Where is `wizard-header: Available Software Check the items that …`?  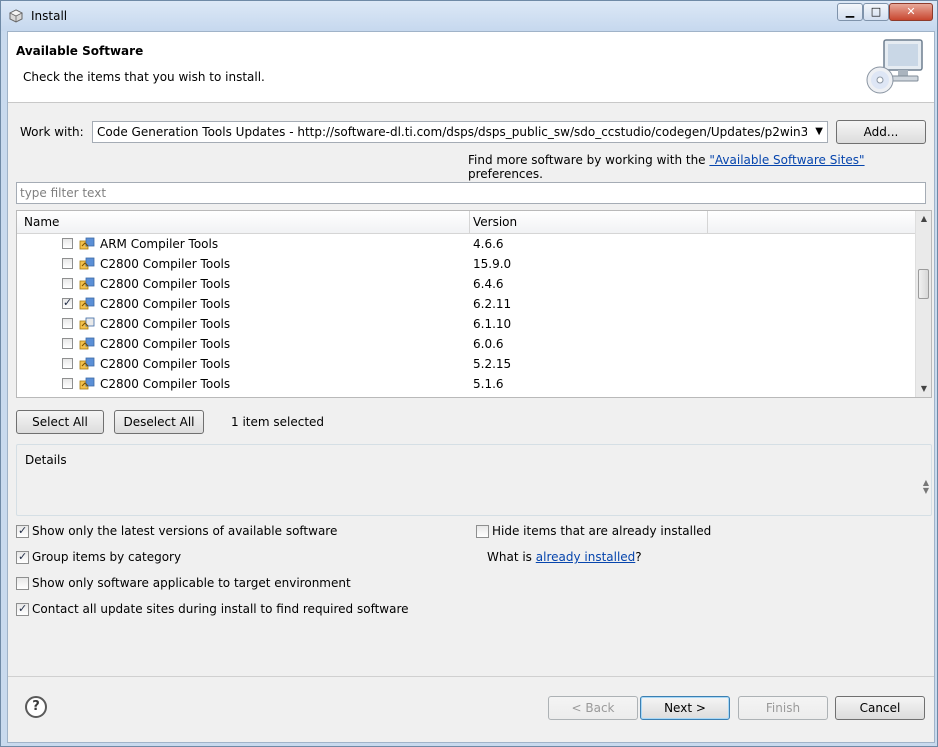 wizard-header: Available Software Check the items that … is located at coordinates (471, 67).